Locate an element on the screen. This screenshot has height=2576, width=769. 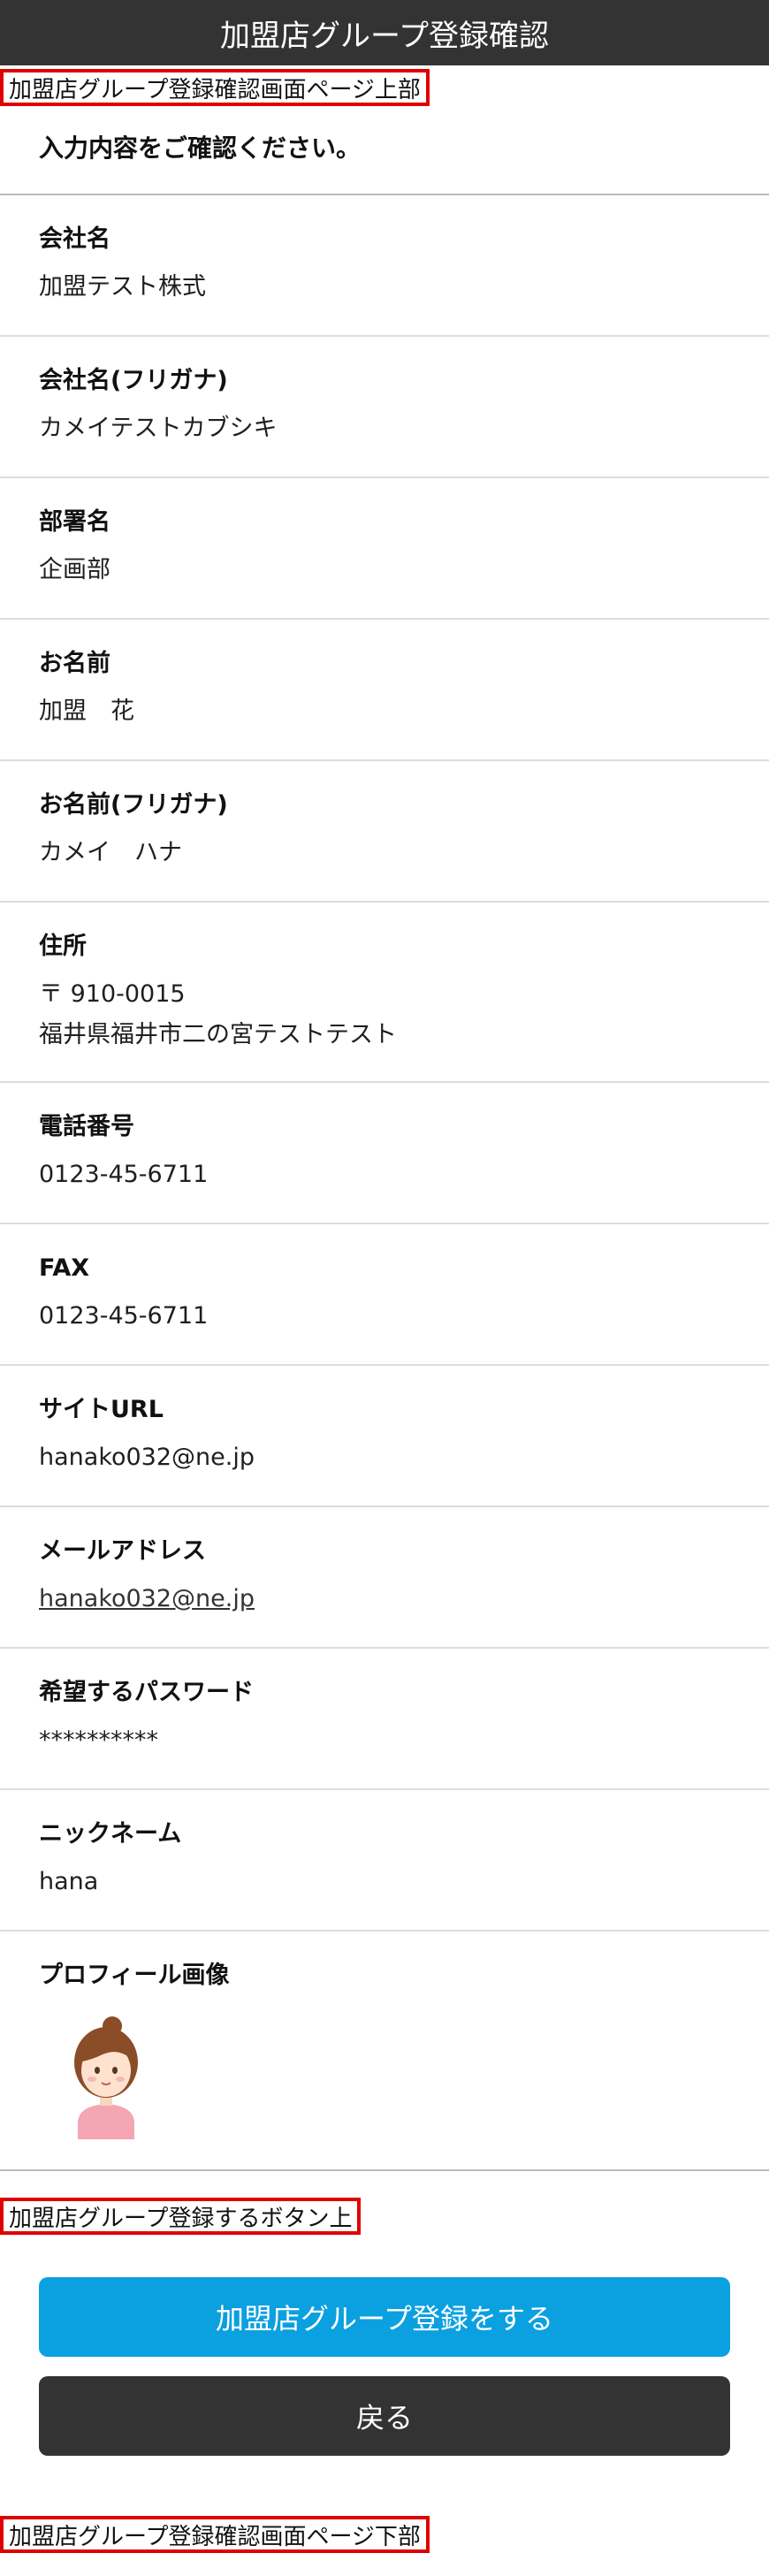
field-value: 〒 910-0015 福井県福井市二の宮テストテスト is located at coordinates (393, 1014).